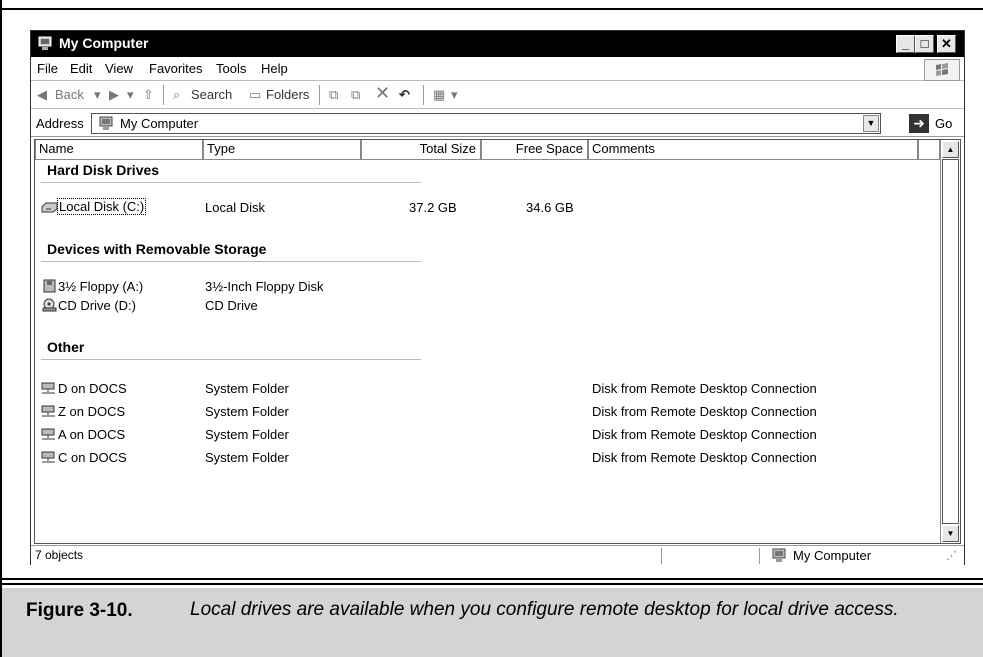 This screenshot has height=657, width=983. Describe the element at coordinates (103, 170) in the screenshot. I see `group-title-hard-disk-drives: Hard Disk Drives` at that location.